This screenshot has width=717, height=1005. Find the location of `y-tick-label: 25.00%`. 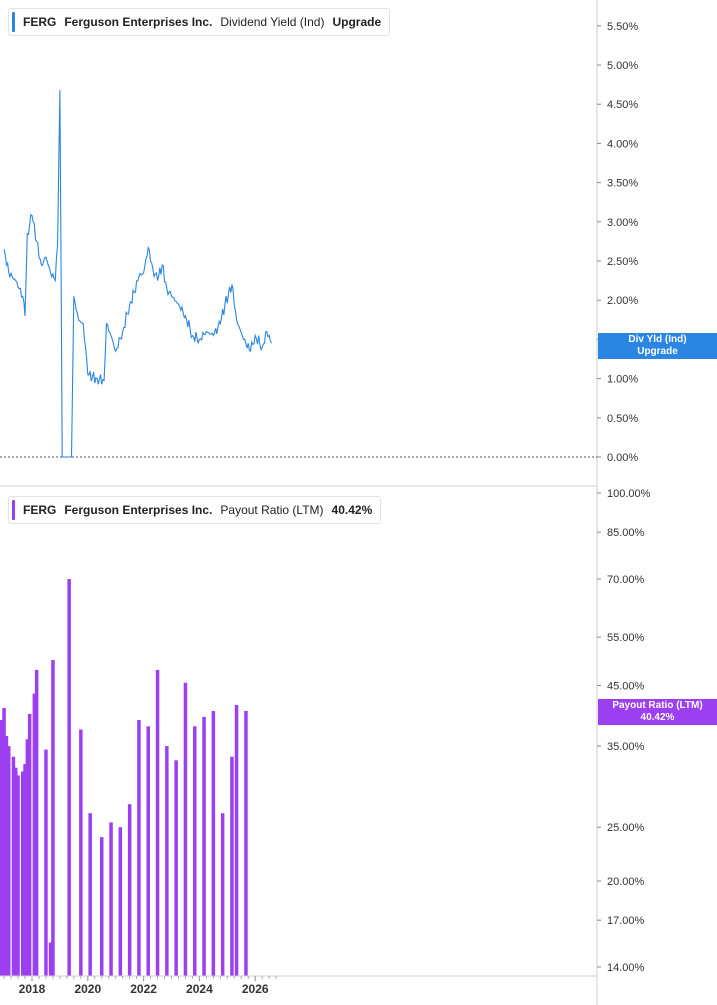

y-tick-label: 25.00% is located at coordinates (626, 828).